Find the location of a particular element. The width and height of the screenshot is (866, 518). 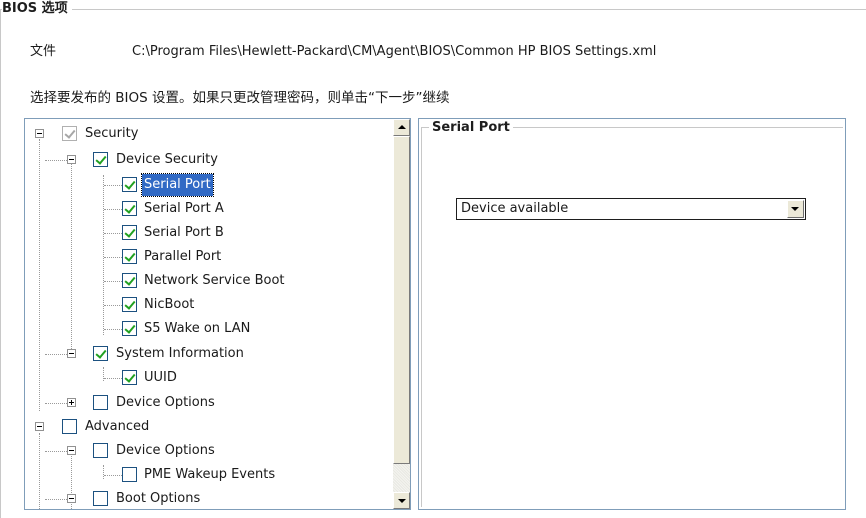

tree-item-label: Security is located at coordinates (112, 133).